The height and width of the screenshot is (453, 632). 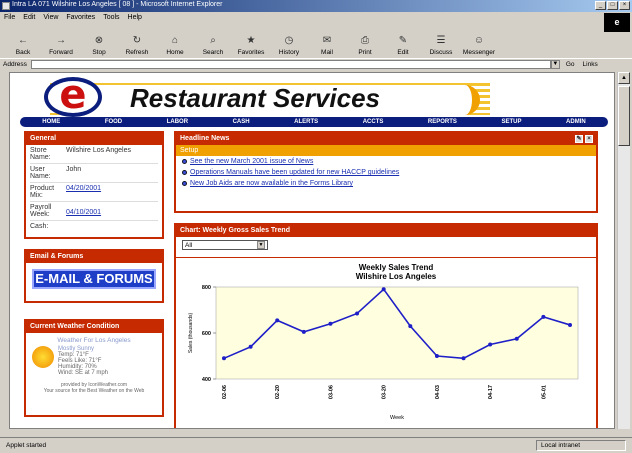 I want to click on chart-panel-title: Chart: Weekly Gross Sales Trend, so click(x=386, y=231).